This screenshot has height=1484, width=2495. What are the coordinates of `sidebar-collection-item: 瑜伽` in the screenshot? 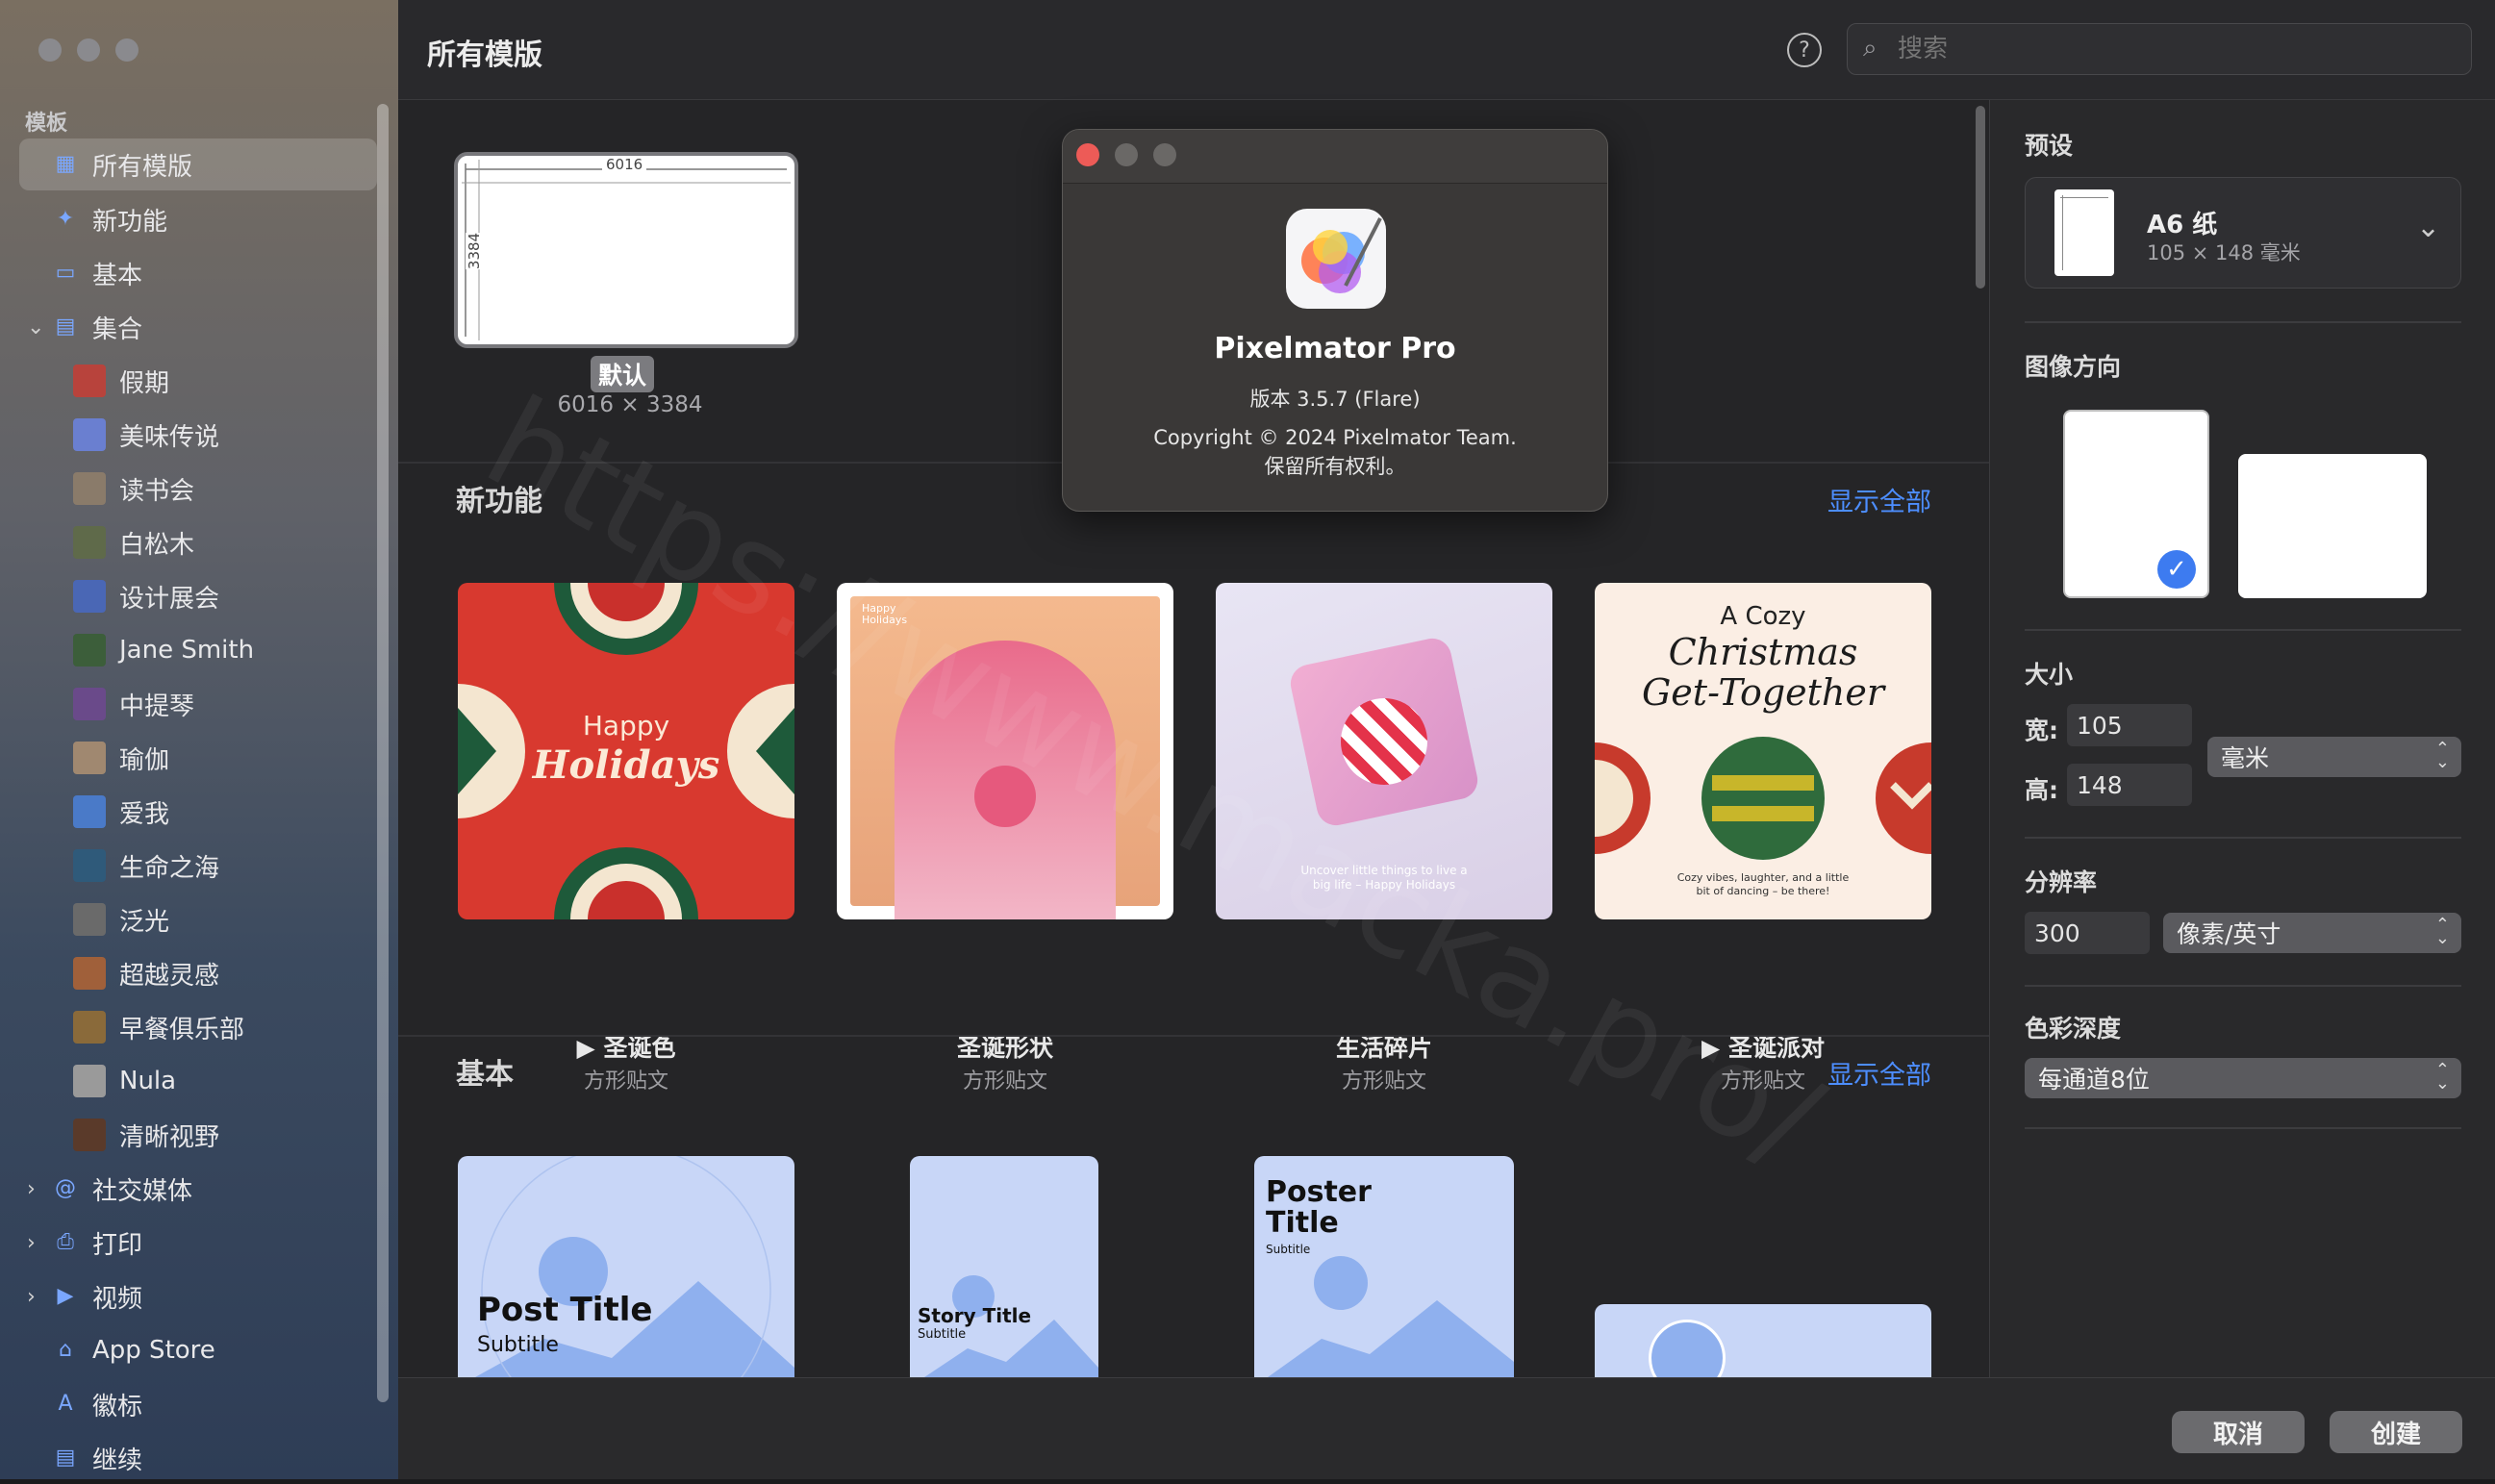 It's located at (198, 758).